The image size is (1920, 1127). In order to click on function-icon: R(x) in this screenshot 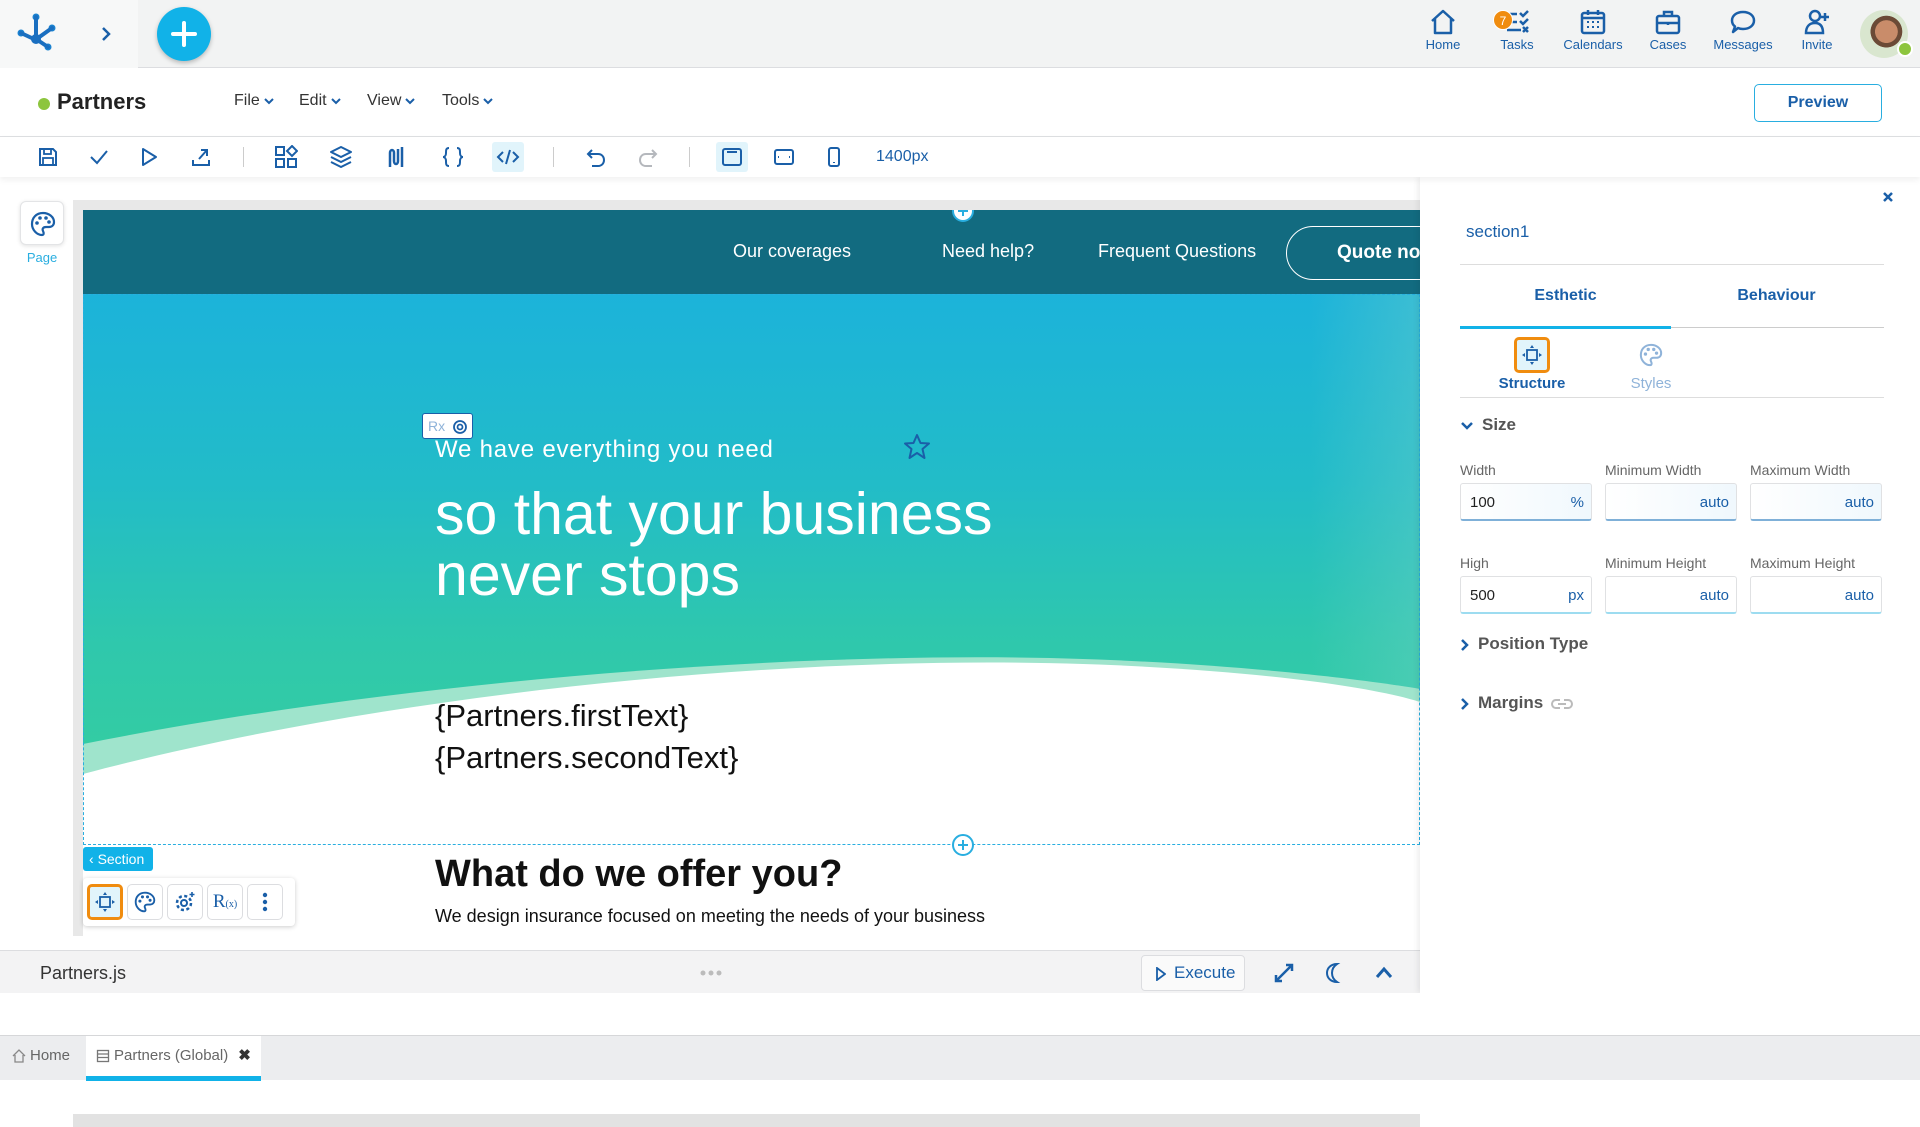, I will do `click(225, 901)`.